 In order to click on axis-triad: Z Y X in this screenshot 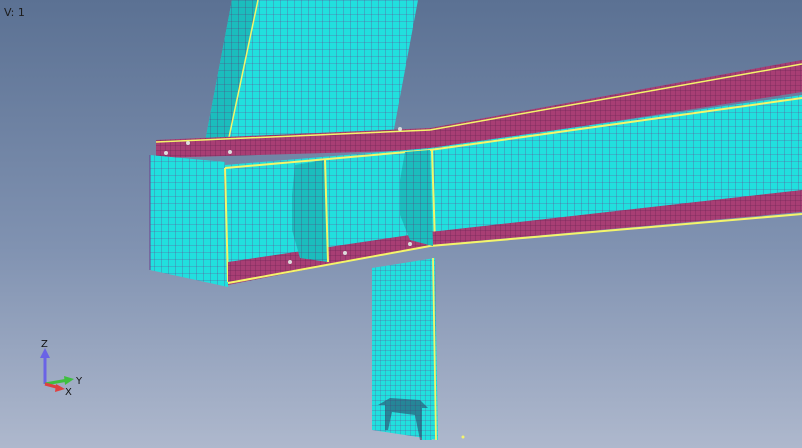, I will do `click(61, 368)`.